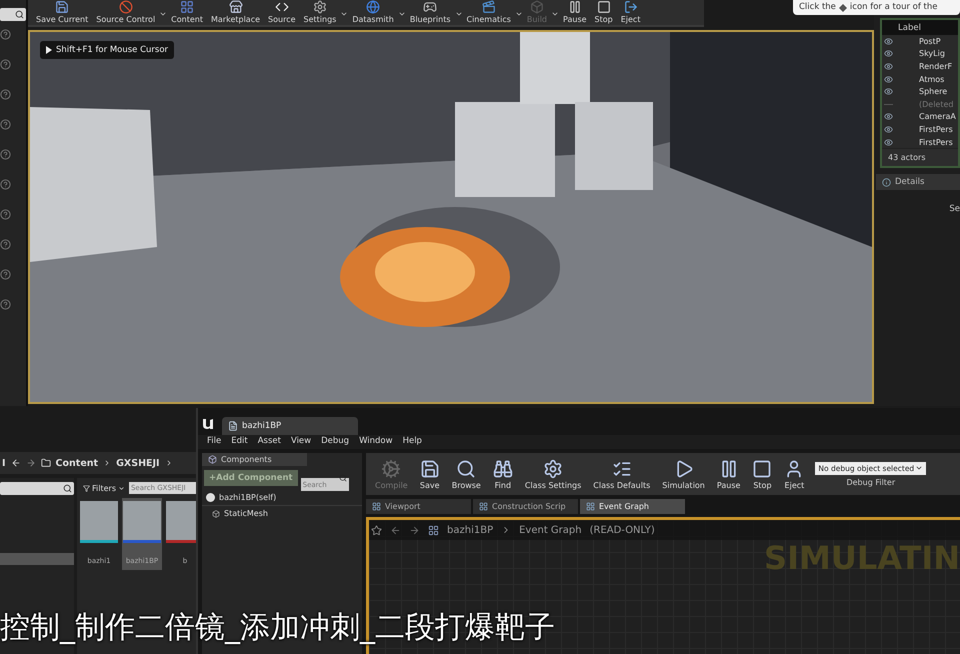 This screenshot has width=960, height=654. I want to click on folder-icon, so click(45, 463).